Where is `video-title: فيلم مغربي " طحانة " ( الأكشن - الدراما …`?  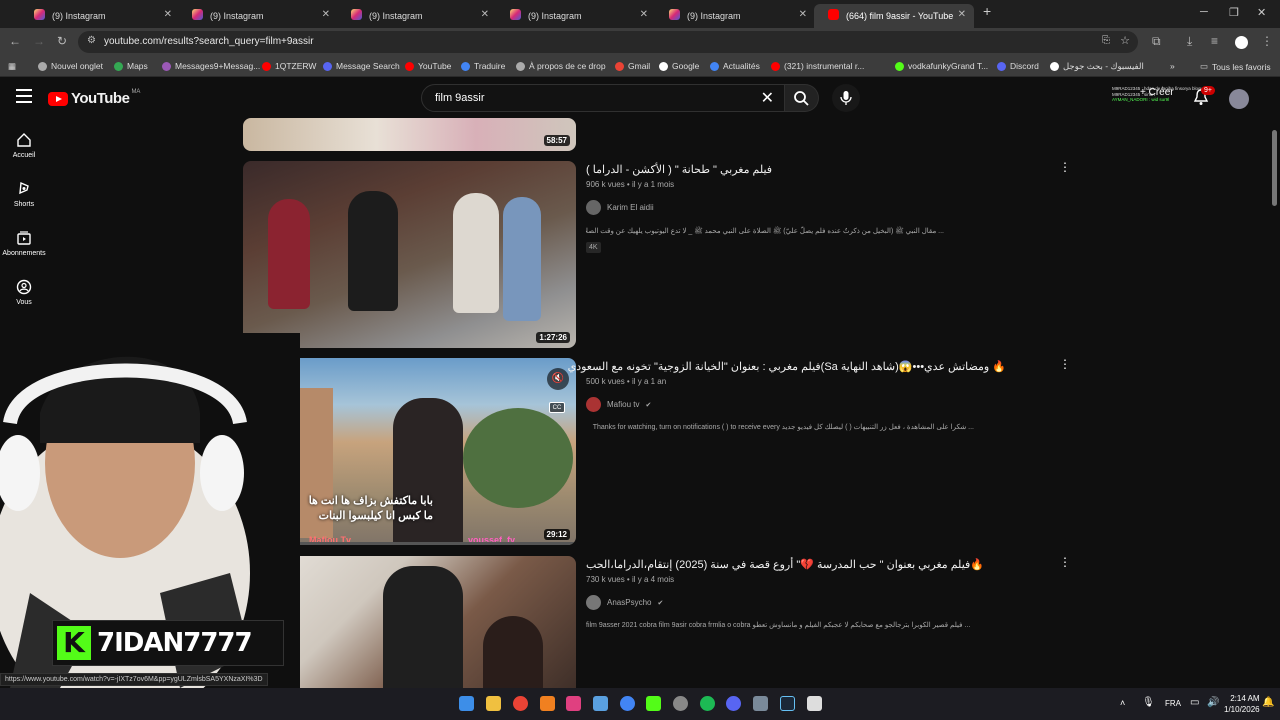 video-title: فيلم مغربي " طحانة " ( الأكشن - الدراما … is located at coordinates (796, 169).